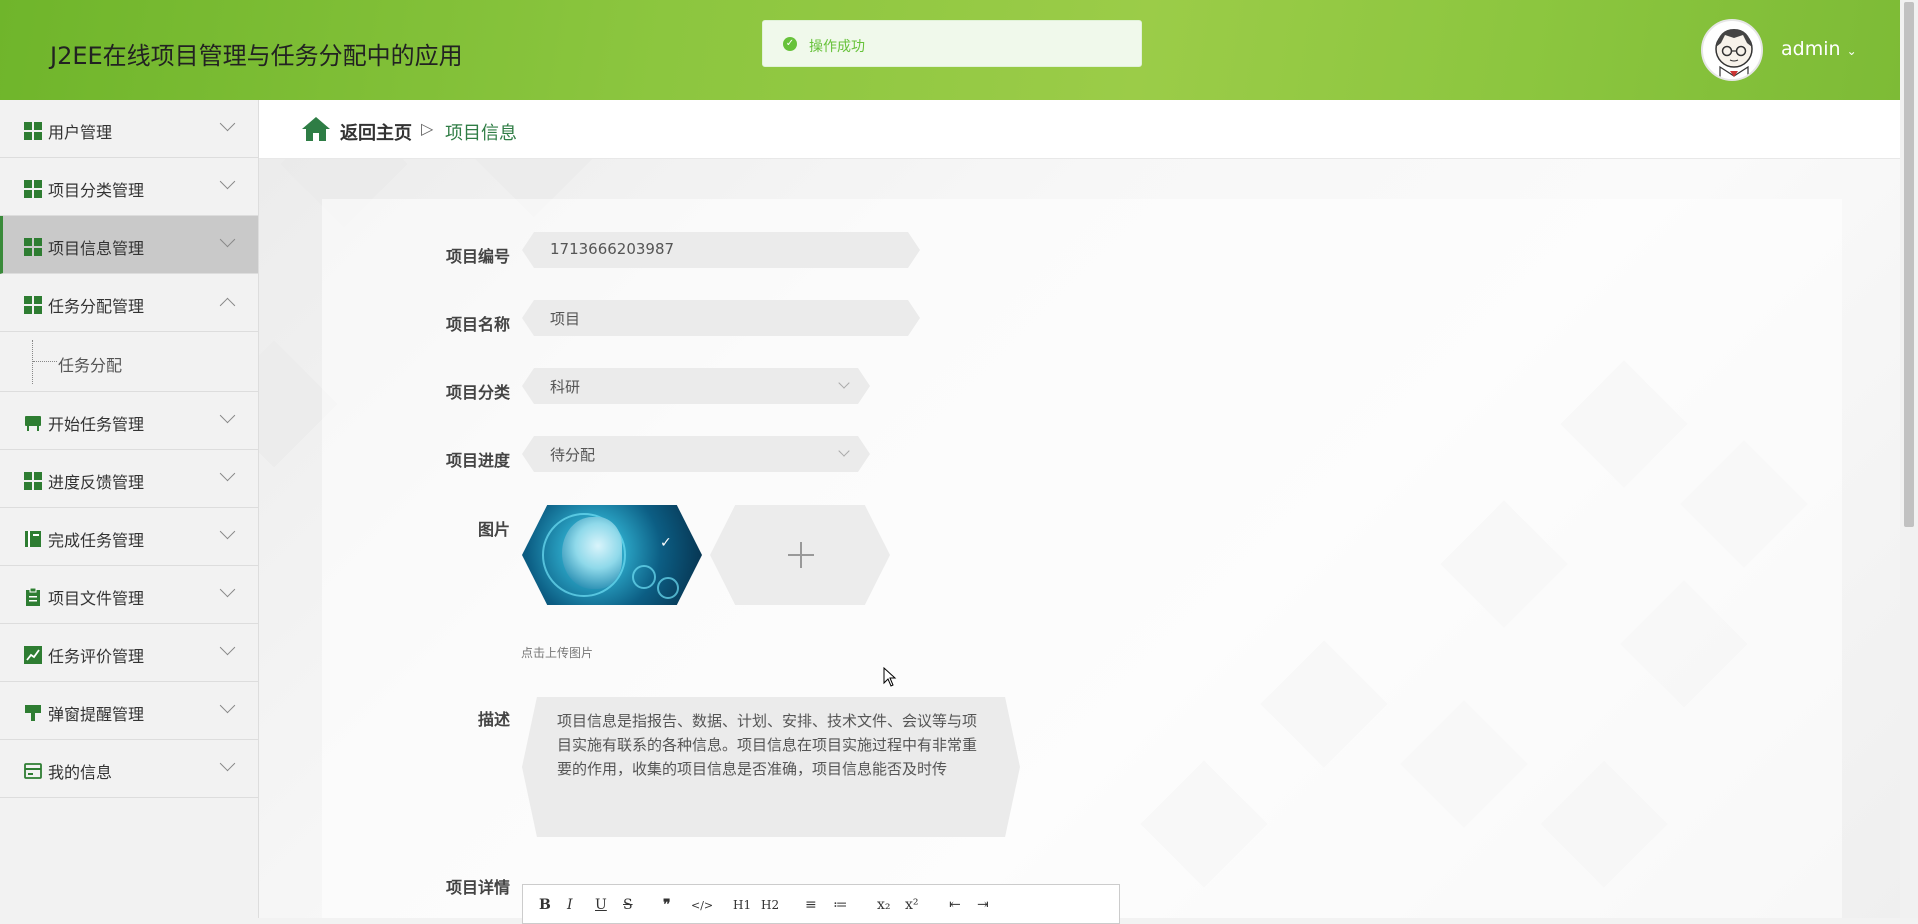 This screenshot has height=924, width=1918. I want to click on sidebar-item-task-evaluation: 任务评价管理, so click(129, 653).